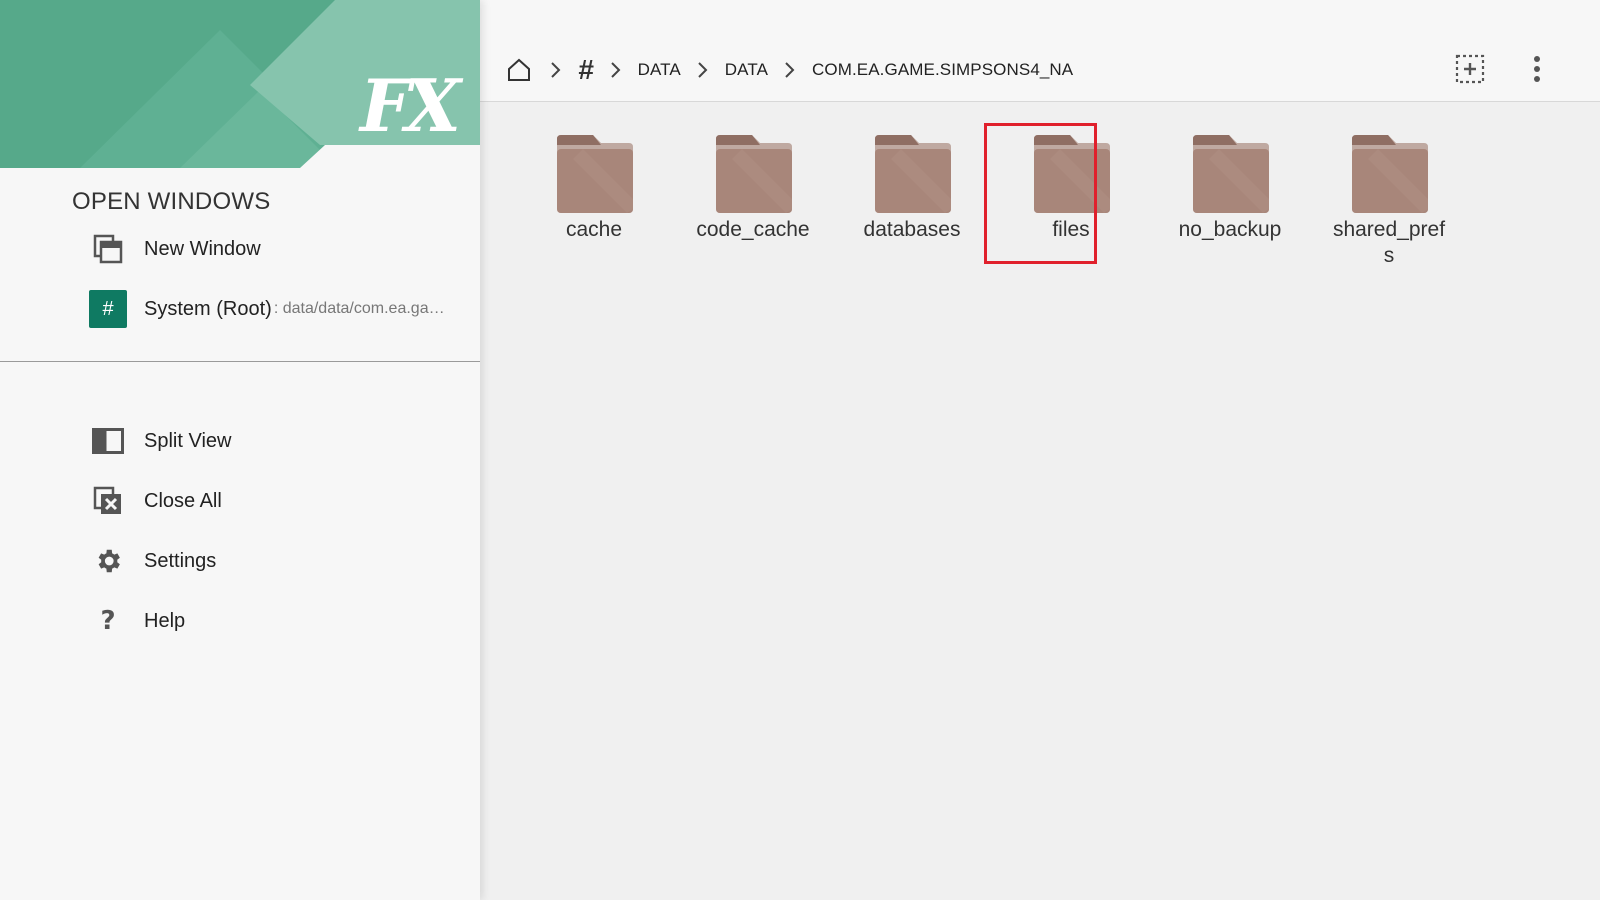  Describe the element at coordinates (659, 70) in the screenshot. I see `breadcrumb-item-data-1: DATA` at that location.